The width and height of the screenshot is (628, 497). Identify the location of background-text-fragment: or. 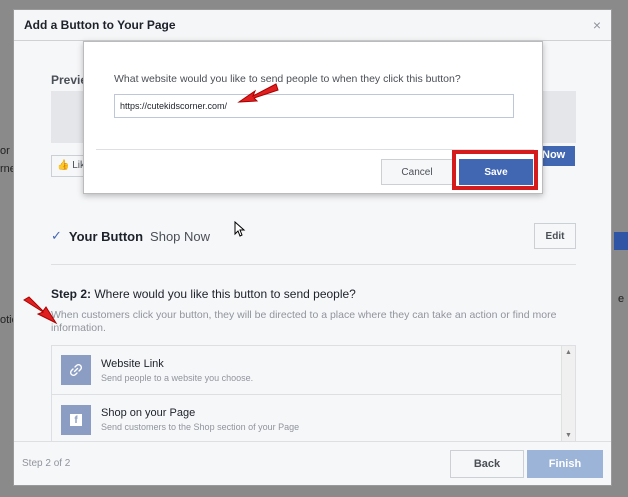
(5, 151).